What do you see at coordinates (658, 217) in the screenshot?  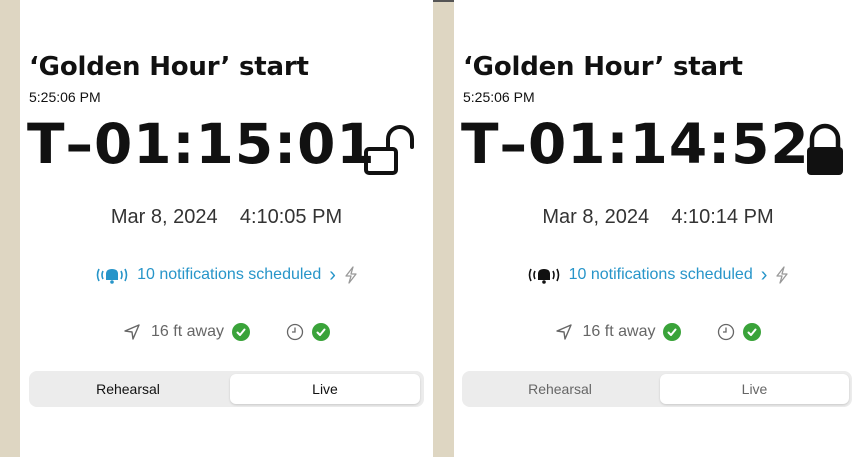 I see `current-datetime: Mar 8, 2024 4:10:14 PM` at bounding box center [658, 217].